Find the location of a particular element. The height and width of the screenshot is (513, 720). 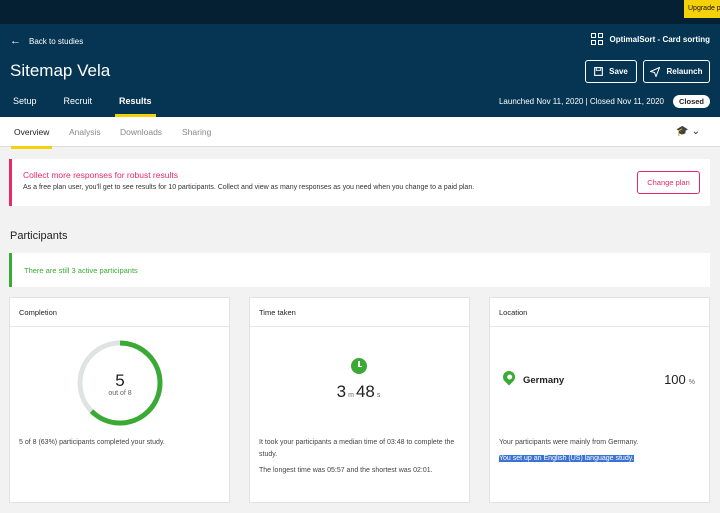

subtab-downloads: Downloads is located at coordinates (141, 132).